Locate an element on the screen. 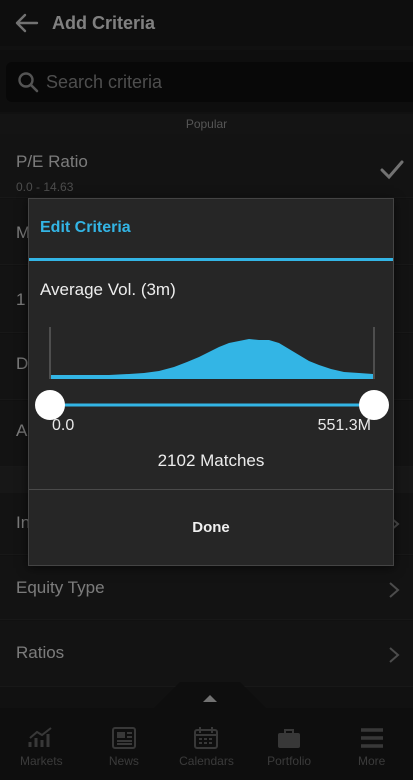  dialog-title-divider is located at coordinates (211, 259).